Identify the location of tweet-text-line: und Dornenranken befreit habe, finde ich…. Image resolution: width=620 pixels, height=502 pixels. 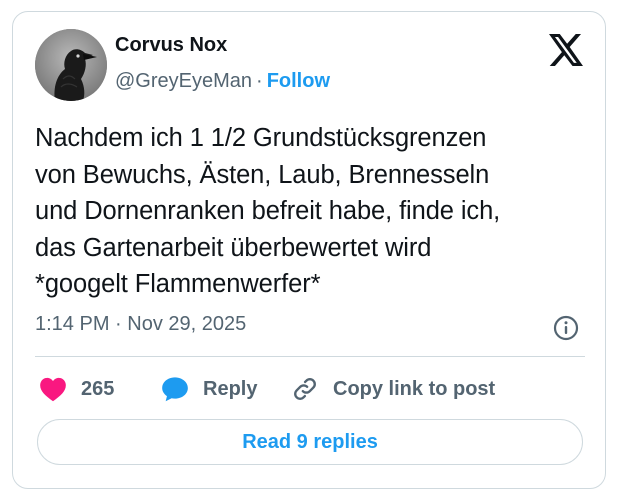
(268, 211).